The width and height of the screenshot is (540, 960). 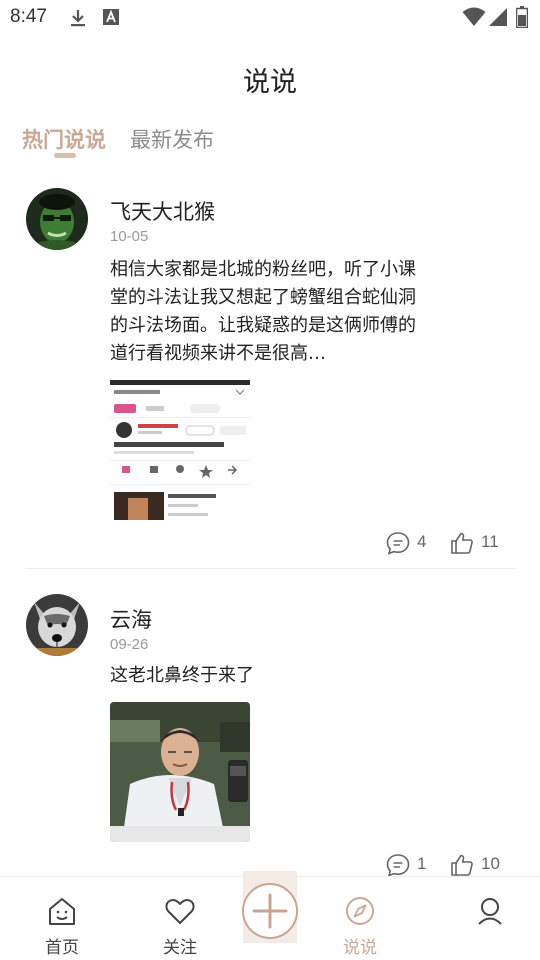 I want to click on tab-latest: 最新发布, so click(x=172, y=139).